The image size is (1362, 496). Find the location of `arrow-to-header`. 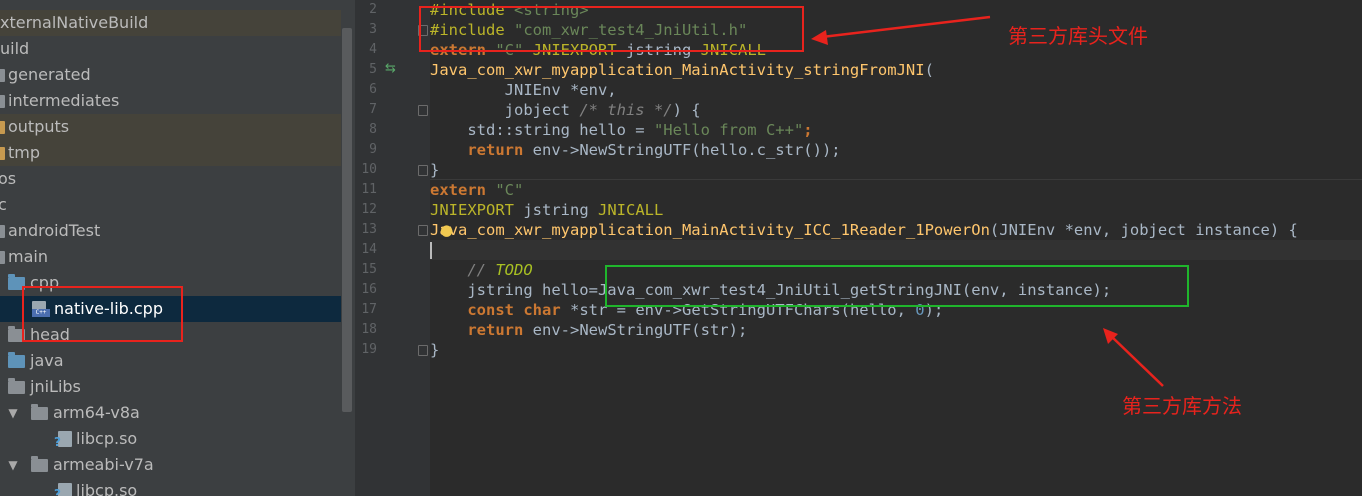

arrow-to-header is located at coordinates (906, 27).